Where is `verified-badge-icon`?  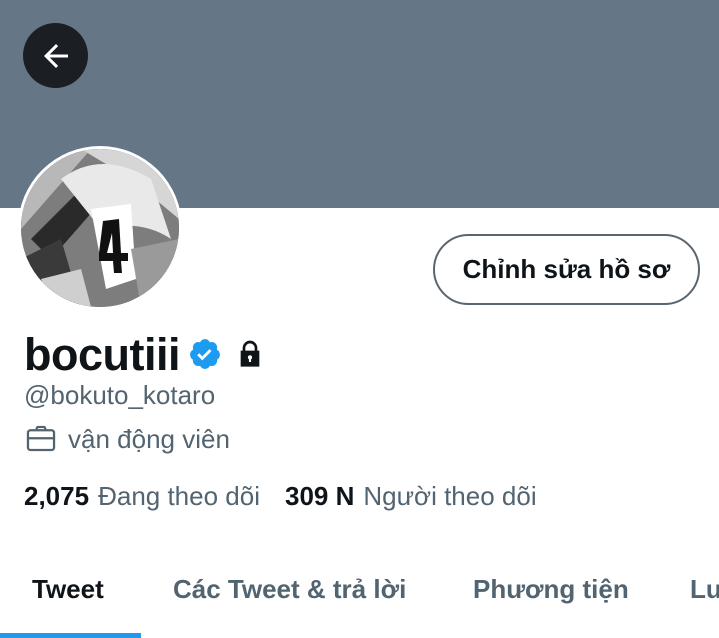
verified-badge-icon is located at coordinates (205, 354).